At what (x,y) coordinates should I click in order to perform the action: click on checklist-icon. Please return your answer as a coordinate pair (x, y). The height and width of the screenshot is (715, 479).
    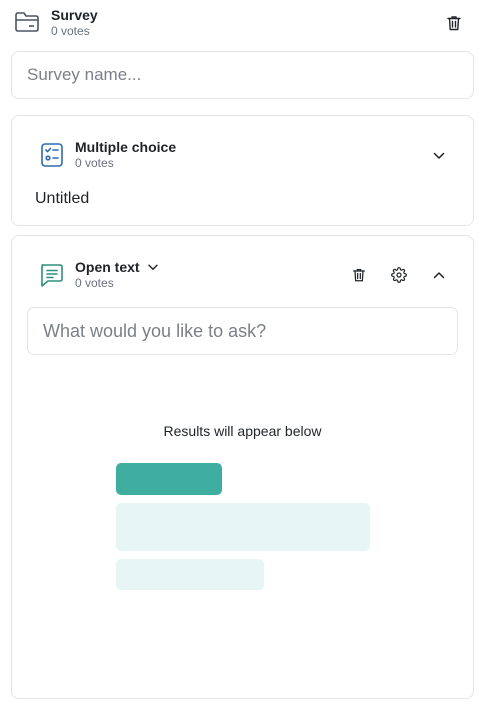
    Looking at the image, I should click on (52, 155).